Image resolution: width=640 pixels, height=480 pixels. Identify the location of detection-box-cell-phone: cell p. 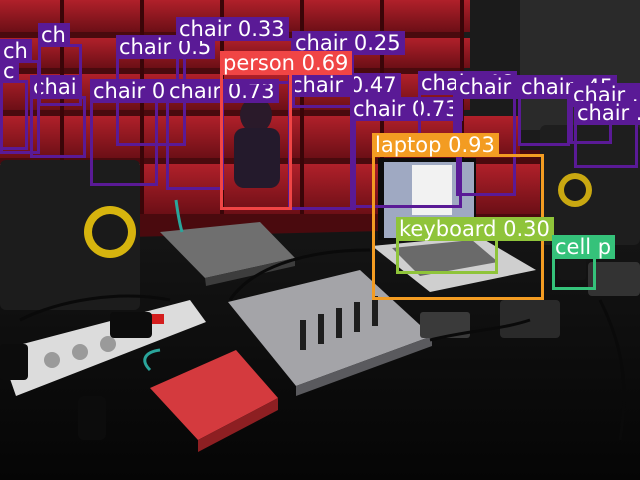
(584, 262).